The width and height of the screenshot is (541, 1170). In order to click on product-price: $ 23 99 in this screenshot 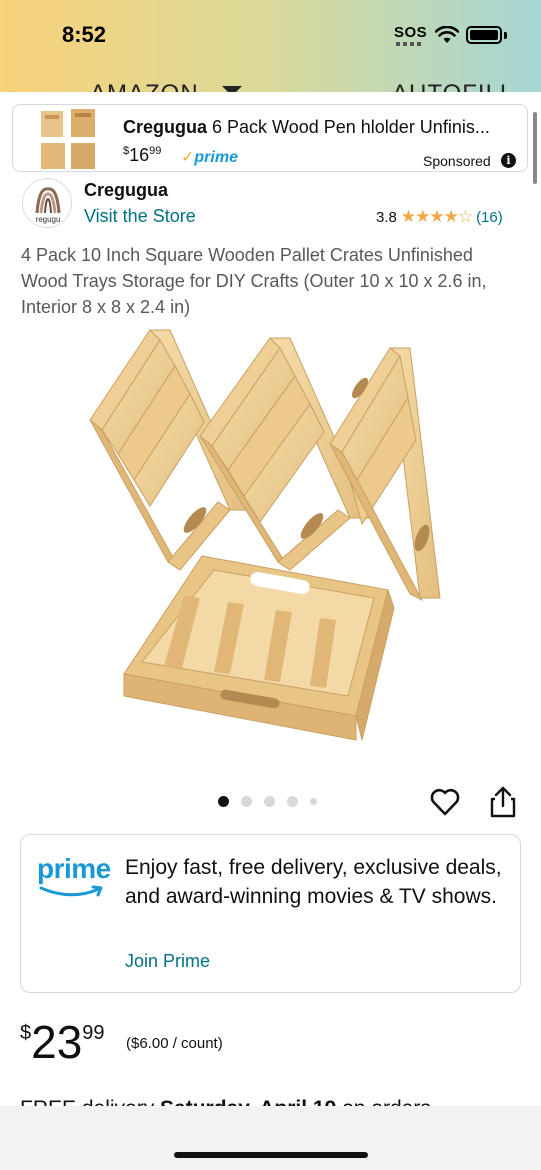, I will do `click(62, 1042)`.